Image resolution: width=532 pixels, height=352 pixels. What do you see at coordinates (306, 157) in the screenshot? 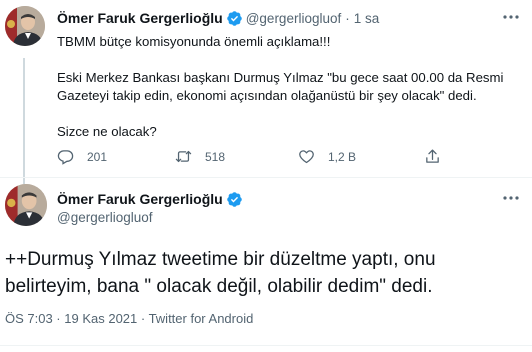
I see `heart-icon` at bounding box center [306, 157].